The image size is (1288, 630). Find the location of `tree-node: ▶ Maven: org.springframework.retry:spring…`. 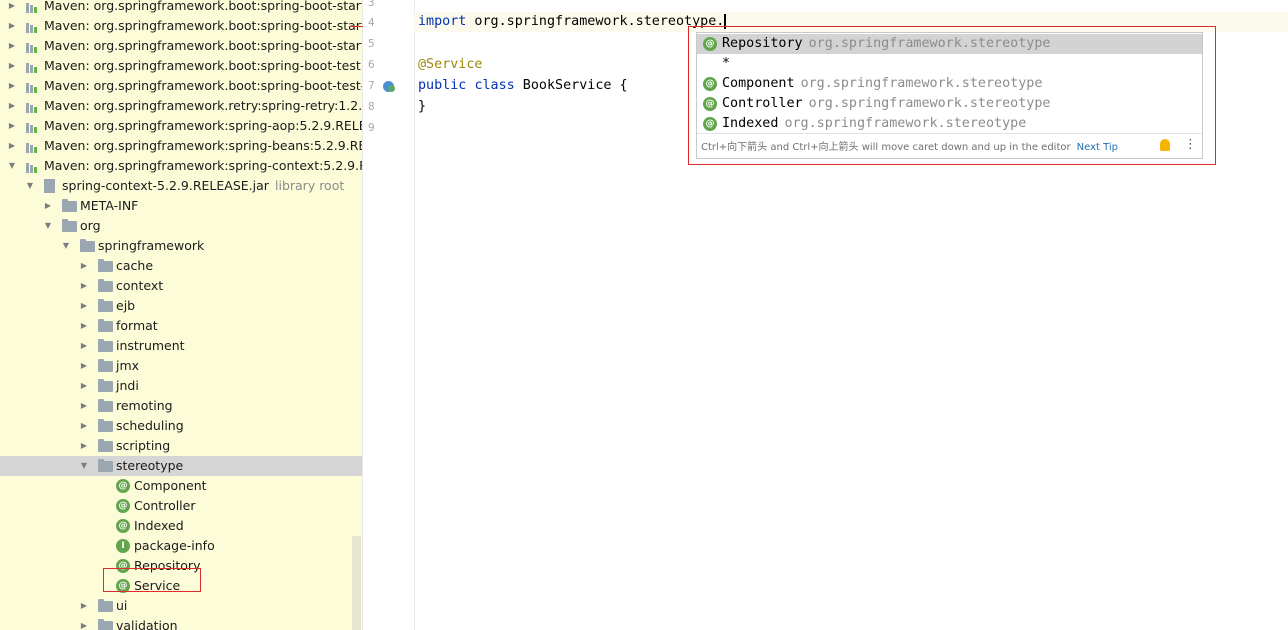

tree-node: ▶ Maven: org.springframework.retry:spring… is located at coordinates (181, 106).